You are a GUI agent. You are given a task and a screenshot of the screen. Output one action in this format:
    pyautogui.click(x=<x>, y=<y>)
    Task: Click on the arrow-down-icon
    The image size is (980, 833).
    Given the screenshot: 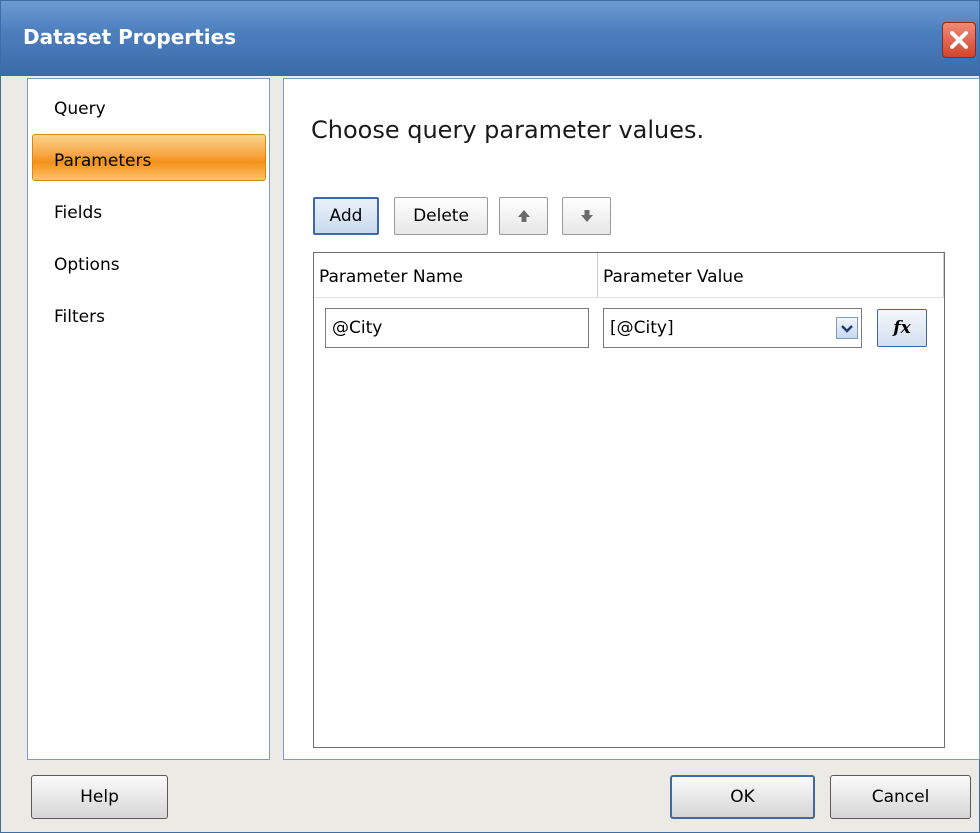 What is the action you would take?
    pyautogui.click(x=586, y=216)
    